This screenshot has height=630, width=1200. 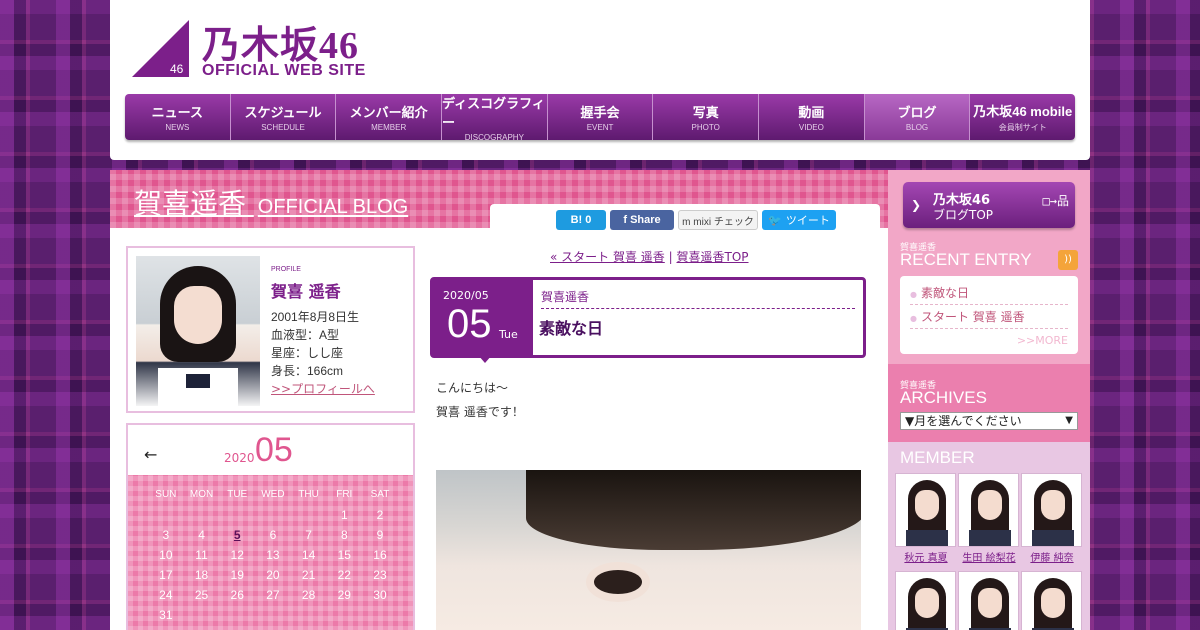 I want to click on nav-blog: ブログ BLOG, so click(x=917, y=117).